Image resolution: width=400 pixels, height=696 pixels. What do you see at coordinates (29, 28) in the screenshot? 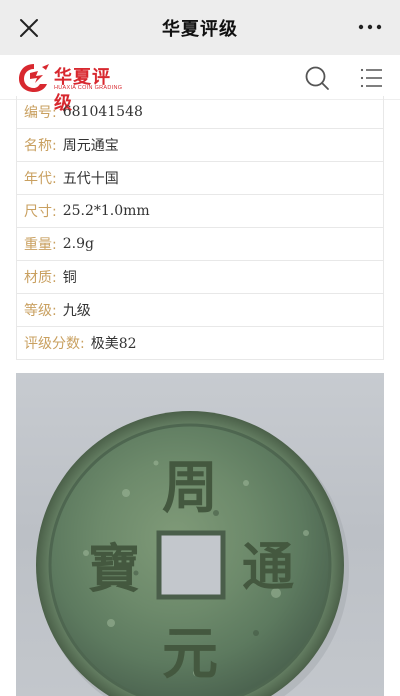
I see `close-icon` at bounding box center [29, 28].